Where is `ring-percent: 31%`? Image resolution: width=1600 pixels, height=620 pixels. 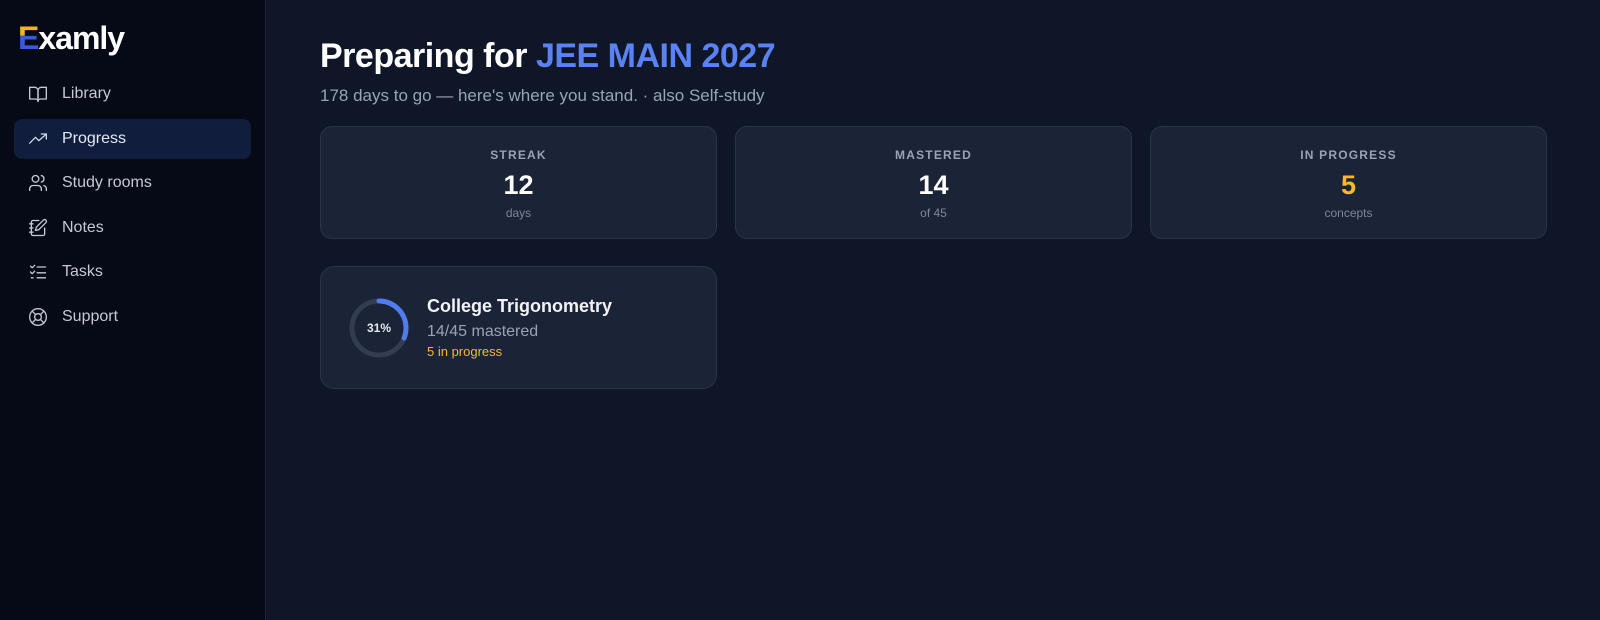
ring-percent: 31% is located at coordinates (379, 327).